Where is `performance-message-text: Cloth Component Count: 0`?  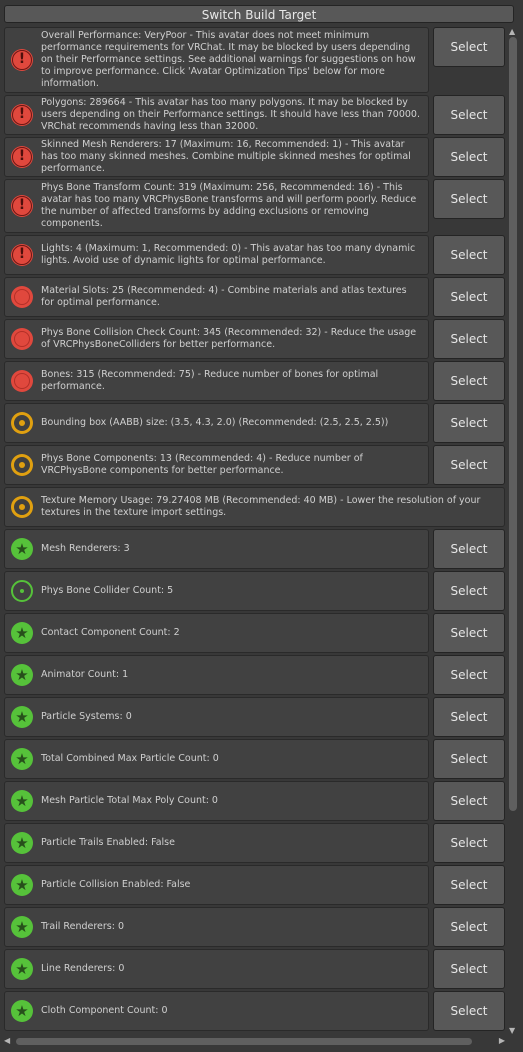 performance-message-text: Cloth Component Count: 0 is located at coordinates (104, 1010).